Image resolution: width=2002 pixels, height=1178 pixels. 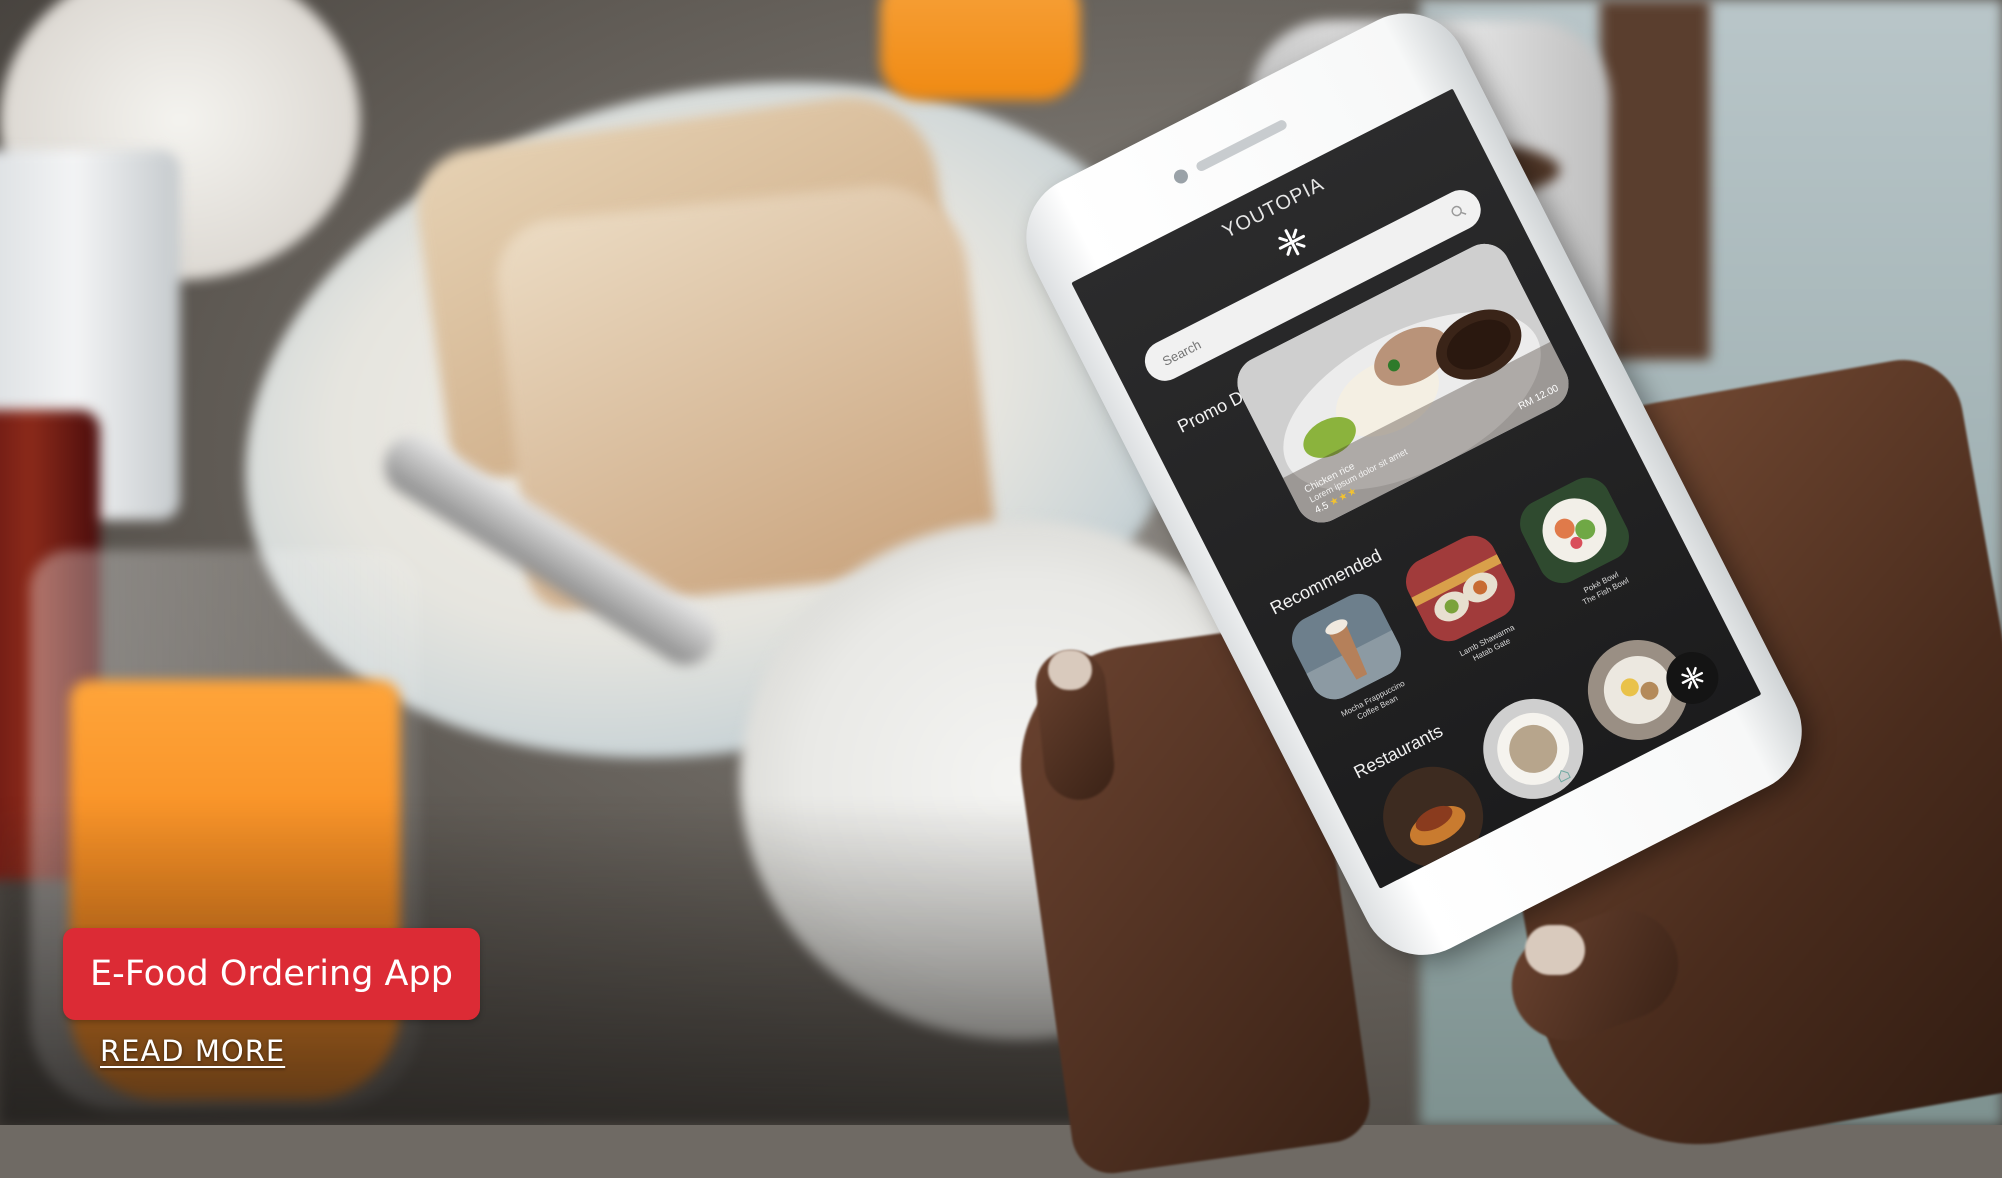 What do you see at coordinates (1458, 211) in the screenshot?
I see `search-icon` at bounding box center [1458, 211].